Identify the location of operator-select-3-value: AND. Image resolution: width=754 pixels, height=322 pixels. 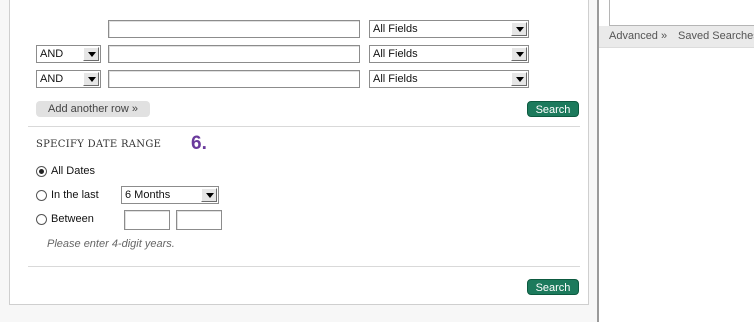
(52, 79).